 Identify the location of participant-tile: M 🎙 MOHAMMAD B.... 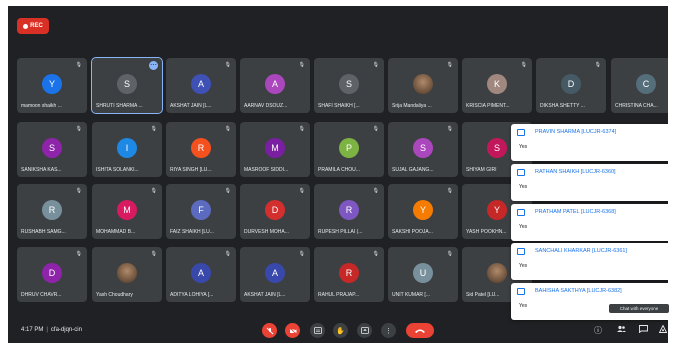
(127, 211).